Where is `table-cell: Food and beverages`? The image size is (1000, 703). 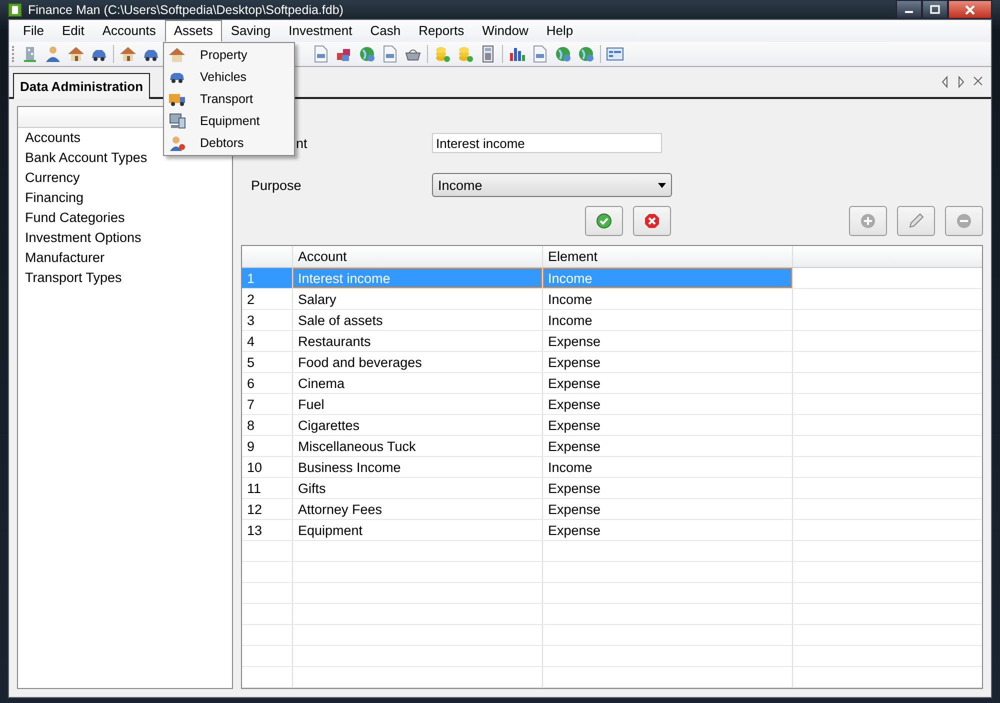 table-cell: Food and beverages is located at coordinates (418, 362).